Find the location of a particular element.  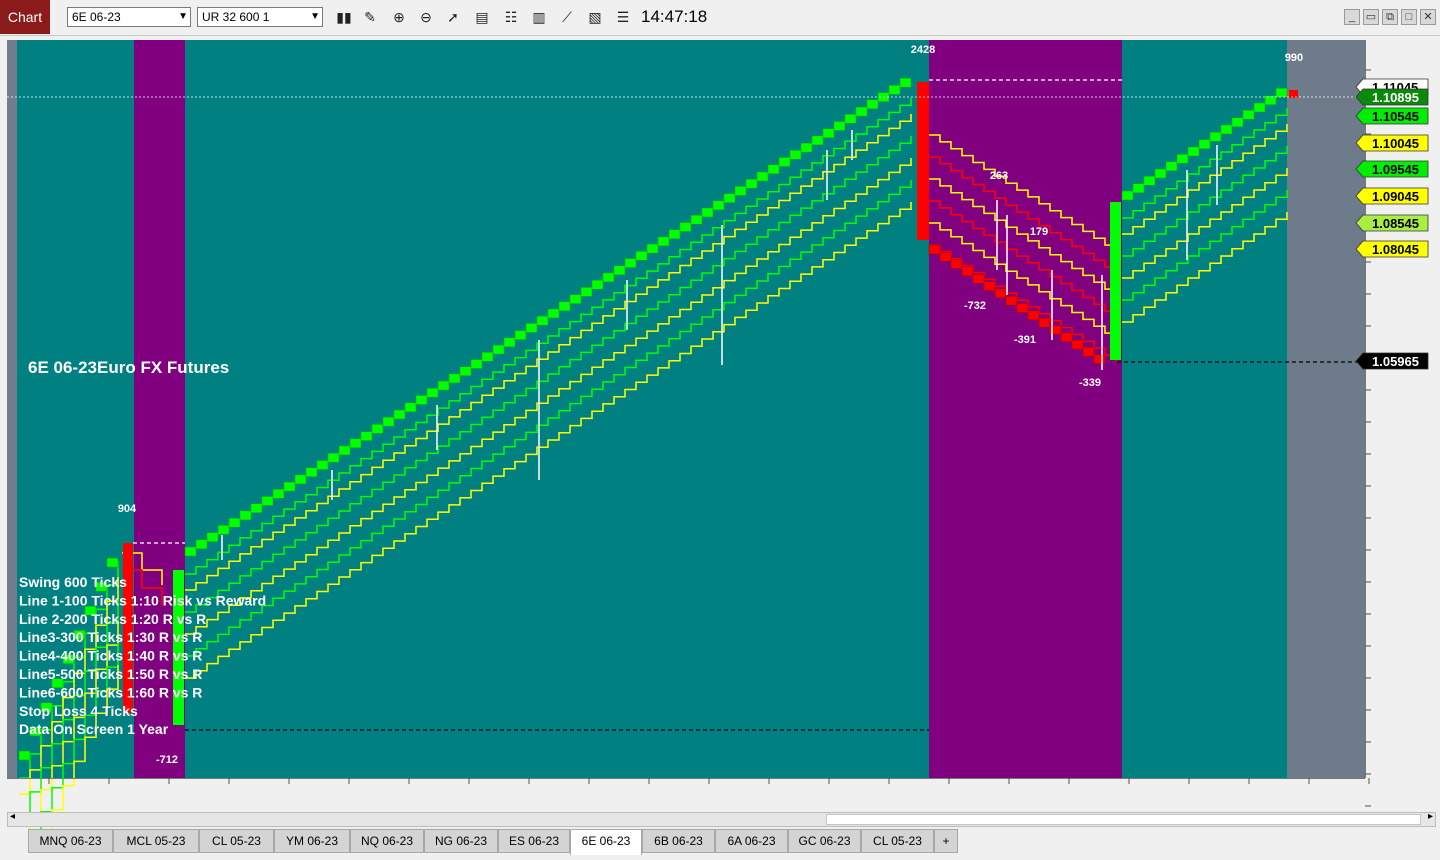

cursor-icon: ➚ is located at coordinates (453, 17).